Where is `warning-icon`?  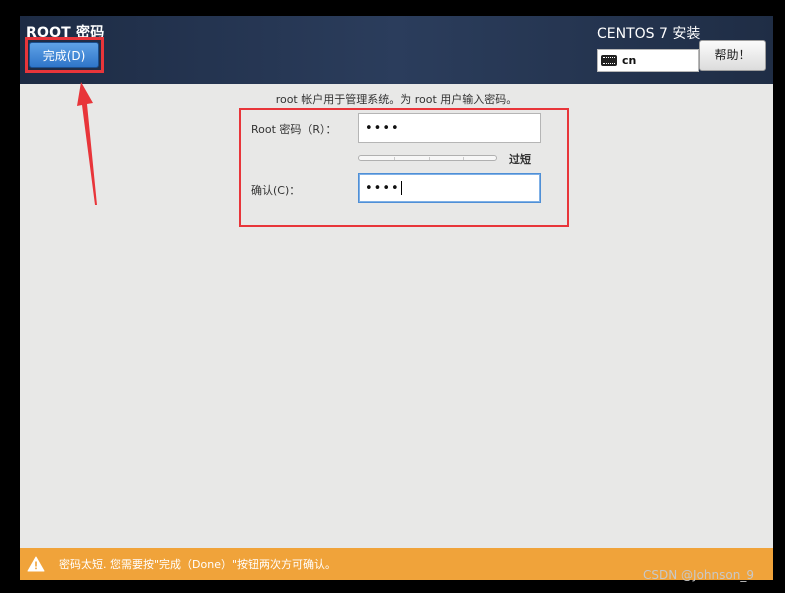
warning-icon is located at coordinates (36, 564).